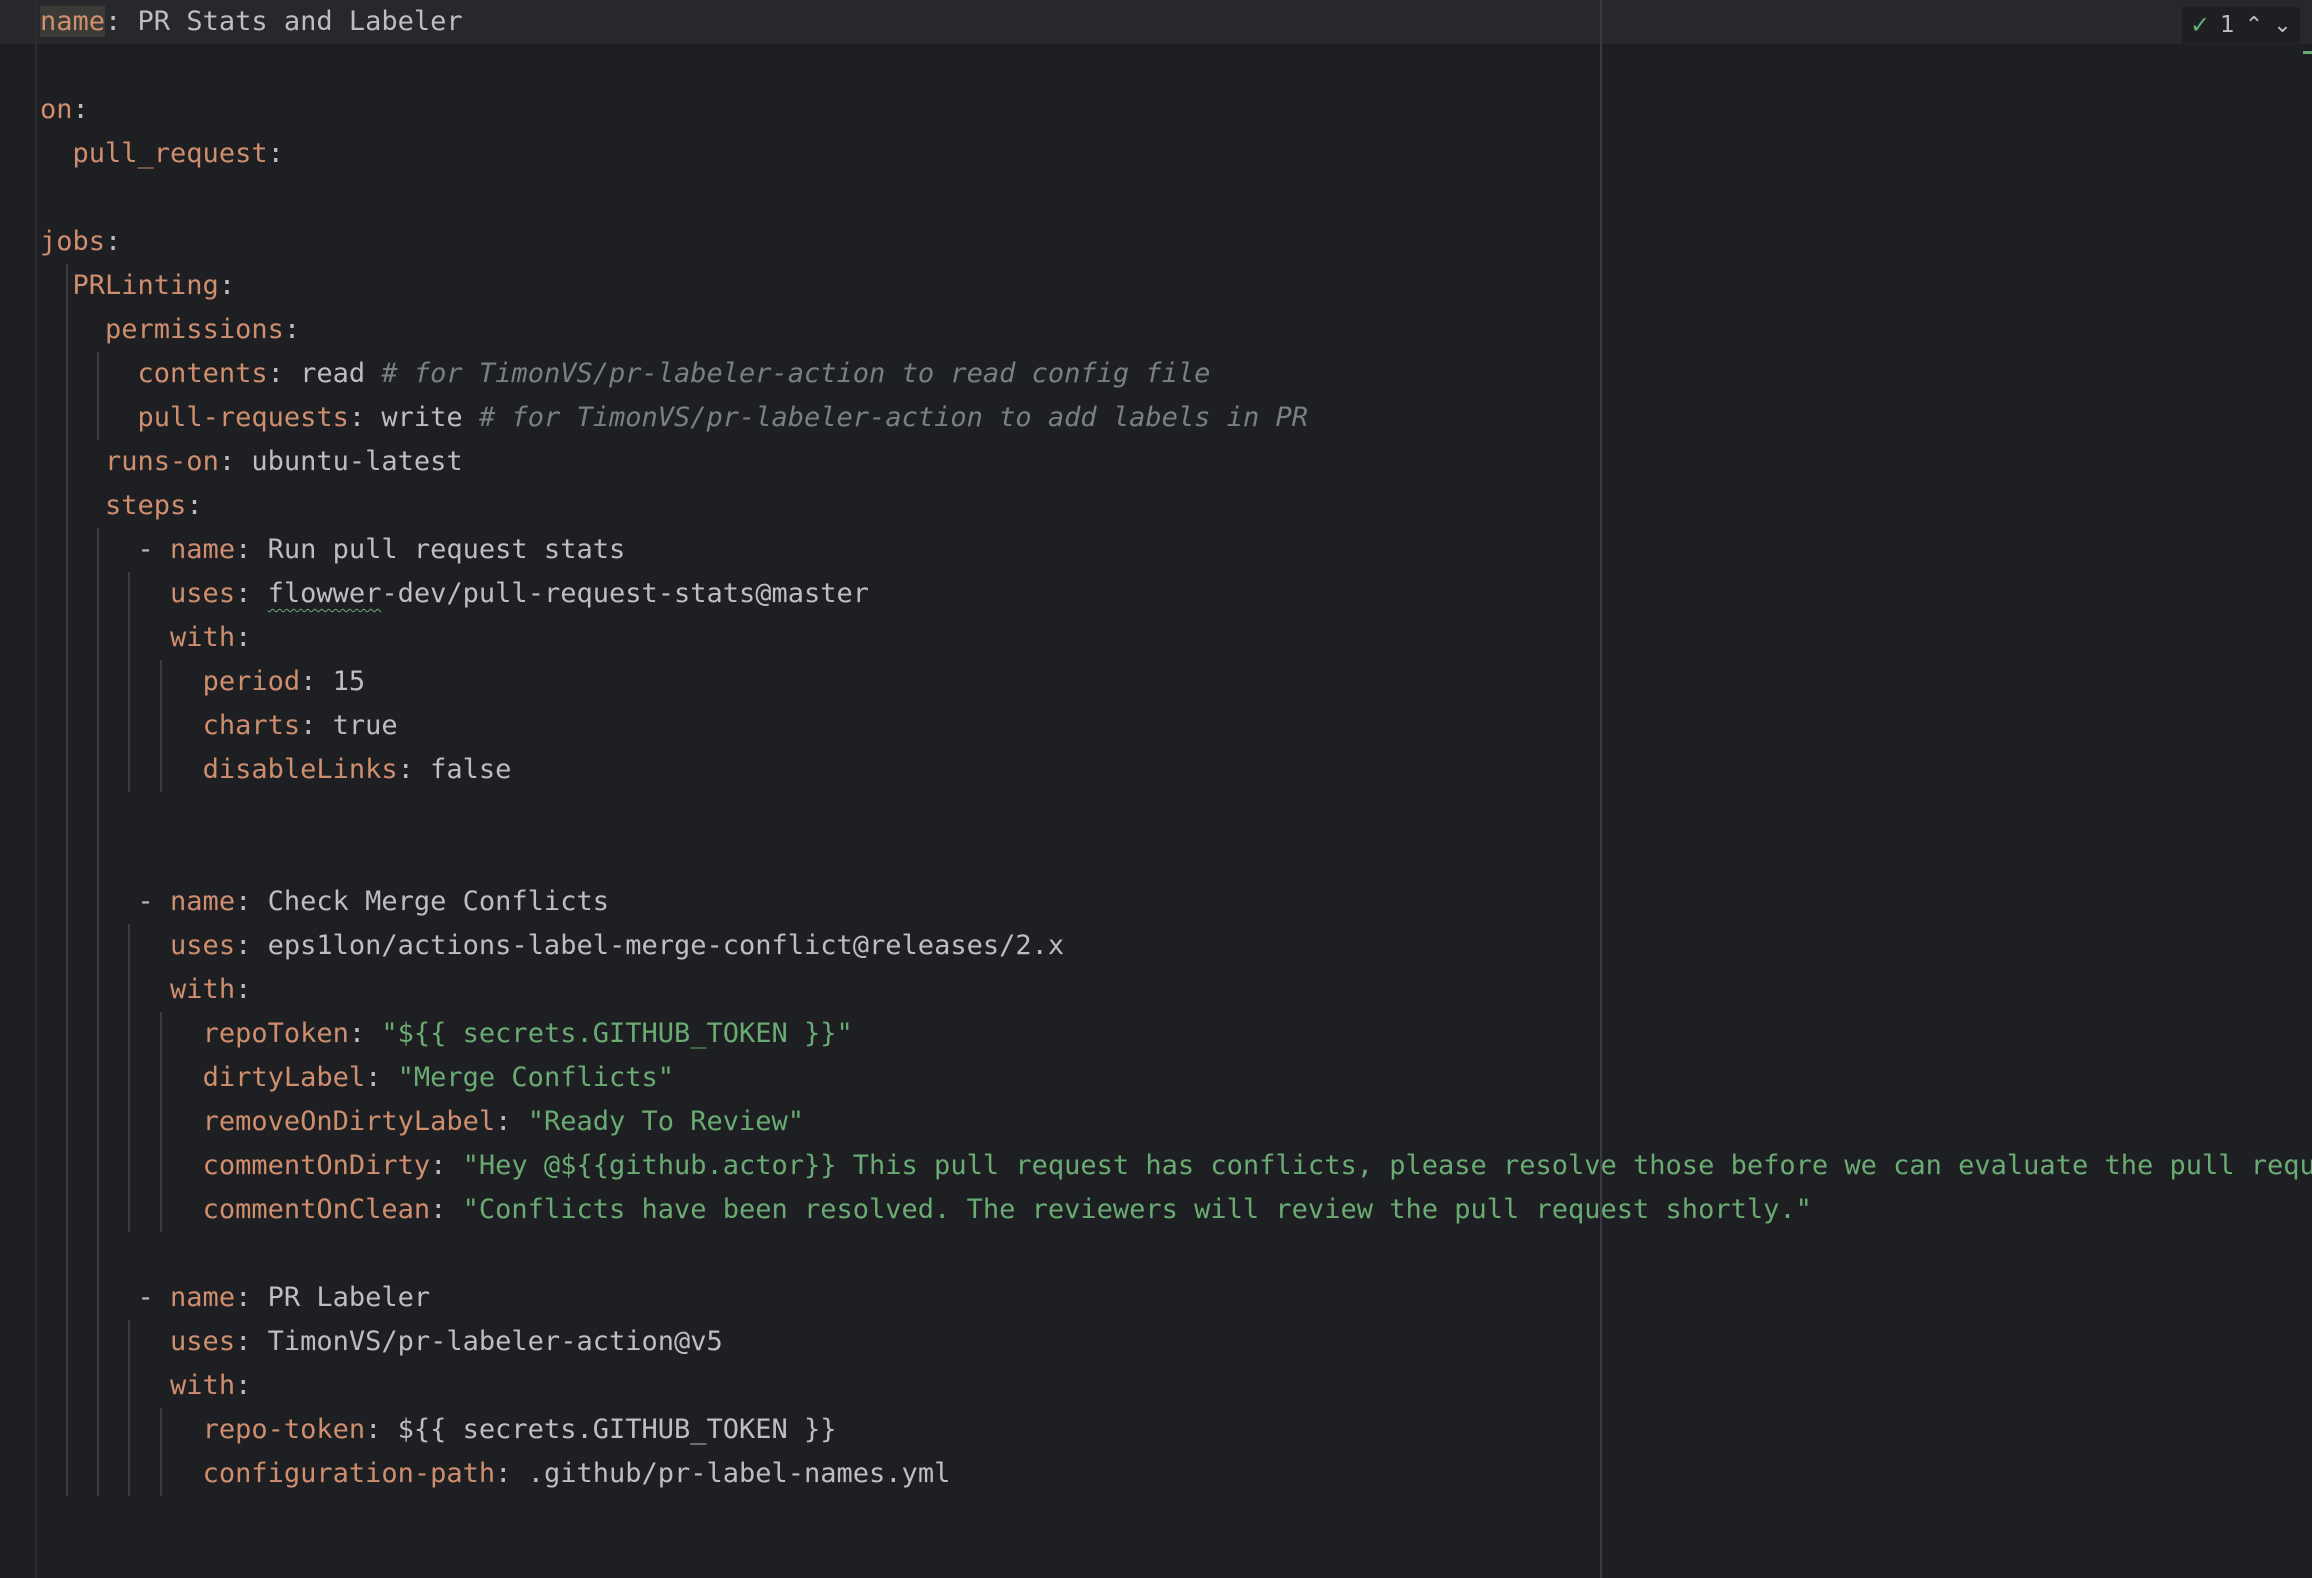 Image resolution: width=2312 pixels, height=1578 pixels. I want to click on yaml-key: contents, so click(202, 373).